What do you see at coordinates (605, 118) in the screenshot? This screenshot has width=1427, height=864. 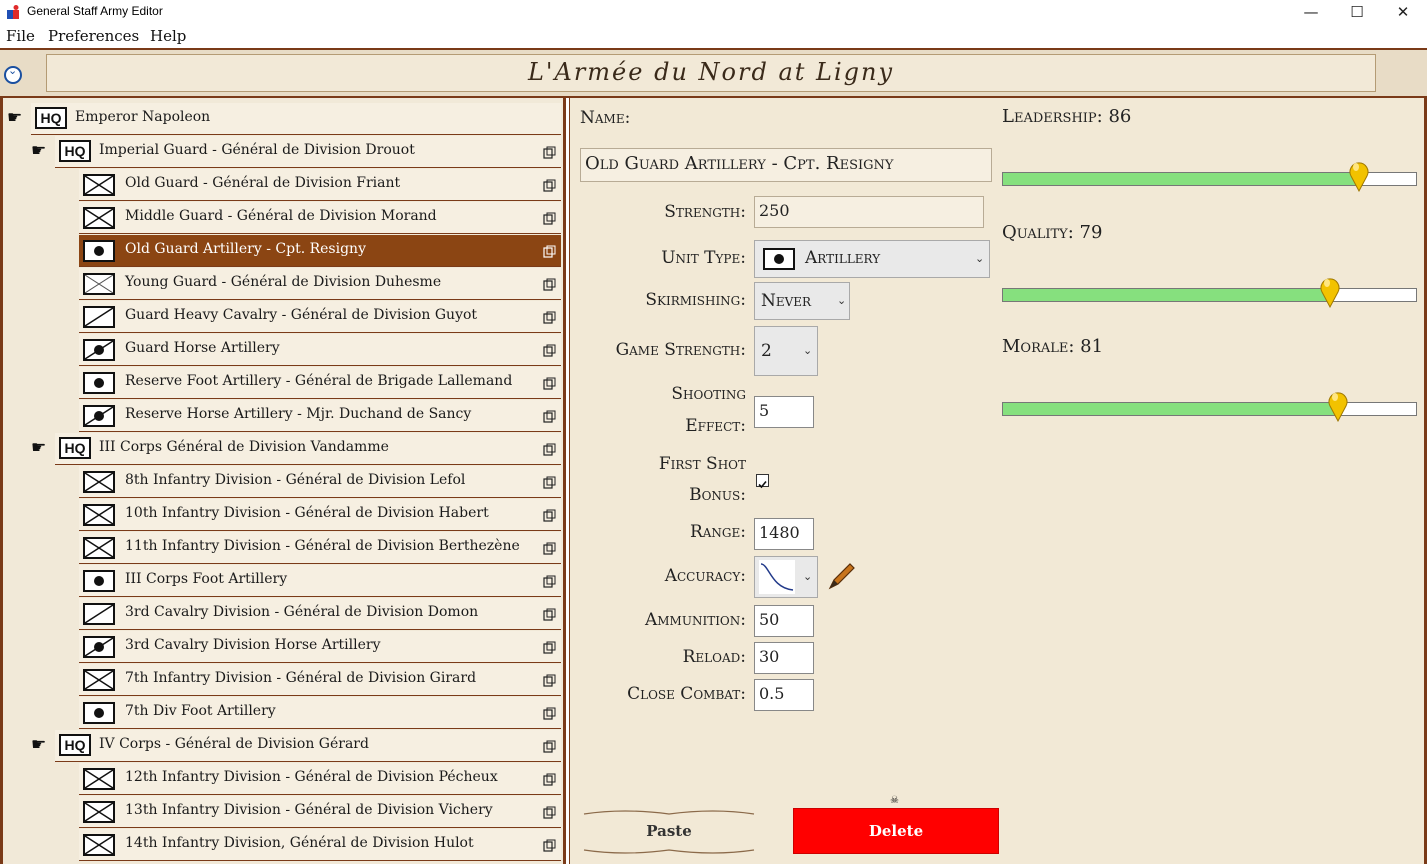 I see `name-label: Name:` at bounding box center [605, 118].